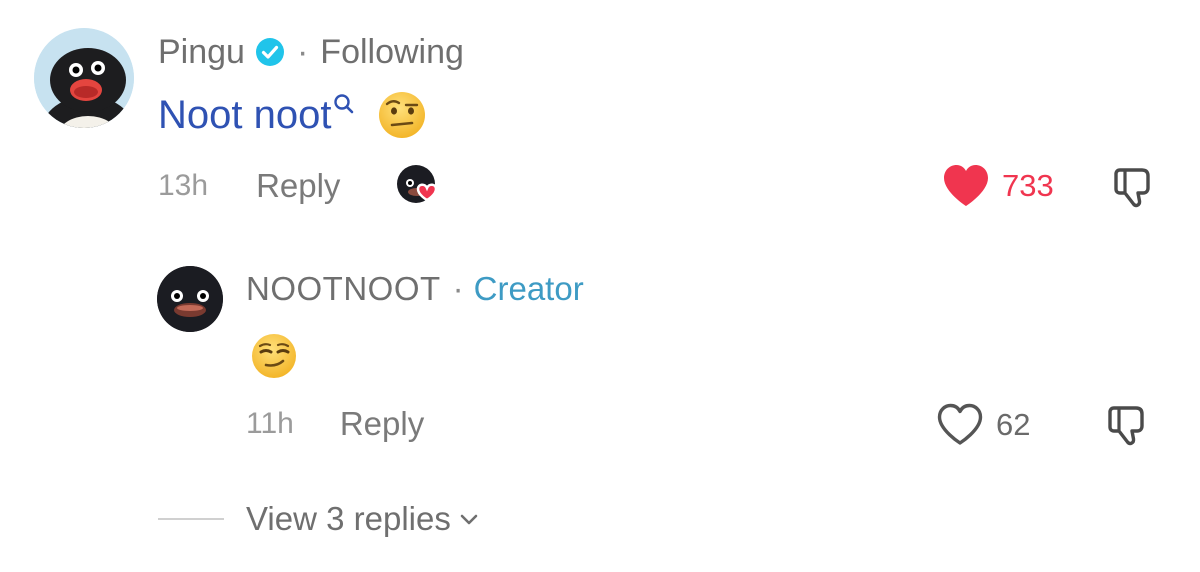 The height and width of the screenshot is (572, 1200). I want to click on comment-text: Noot noot, so click(244, 115).